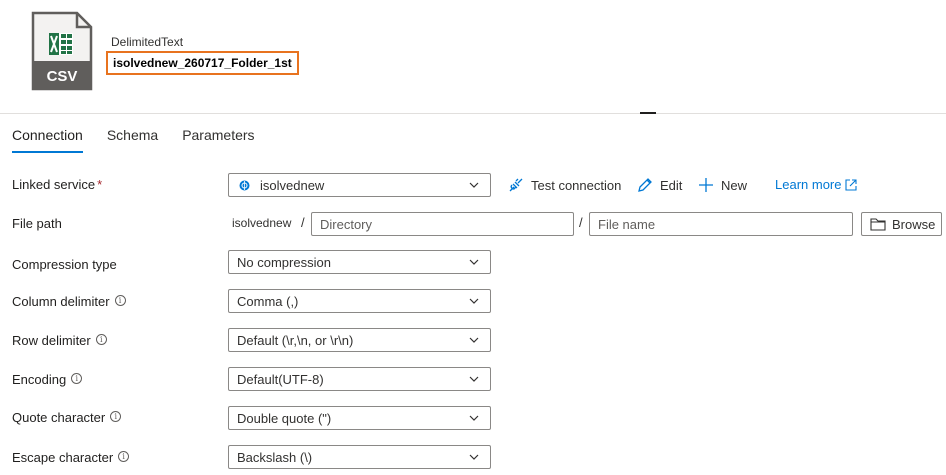 The height and width of the screenshot is (475, 946). Describe the element at coordinates (284, 418) in the screenshot. I see `quote-character-value: Double quote (")` at that location.